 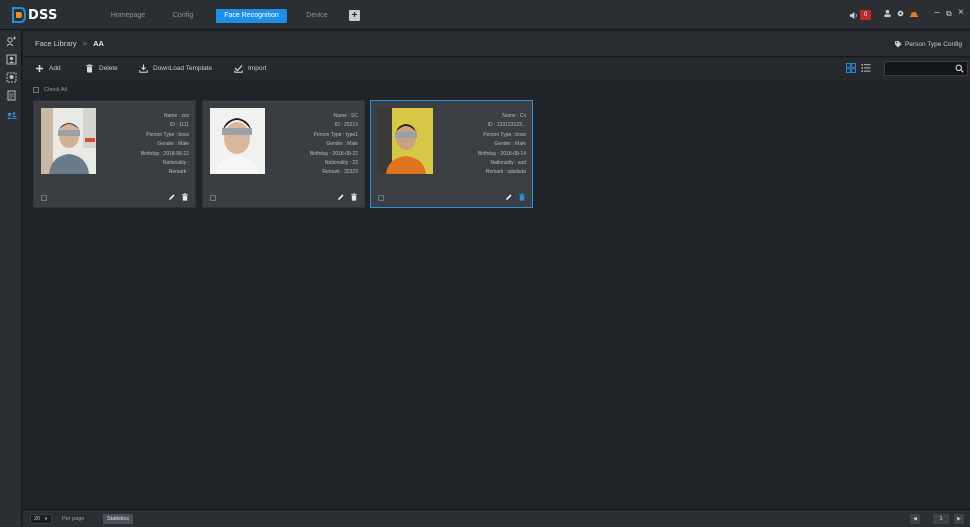 What do you see at coordinates (340, 172) in the screenshot?
I see `person-remark: Remark : 32323` at bounding box center [340, 172].